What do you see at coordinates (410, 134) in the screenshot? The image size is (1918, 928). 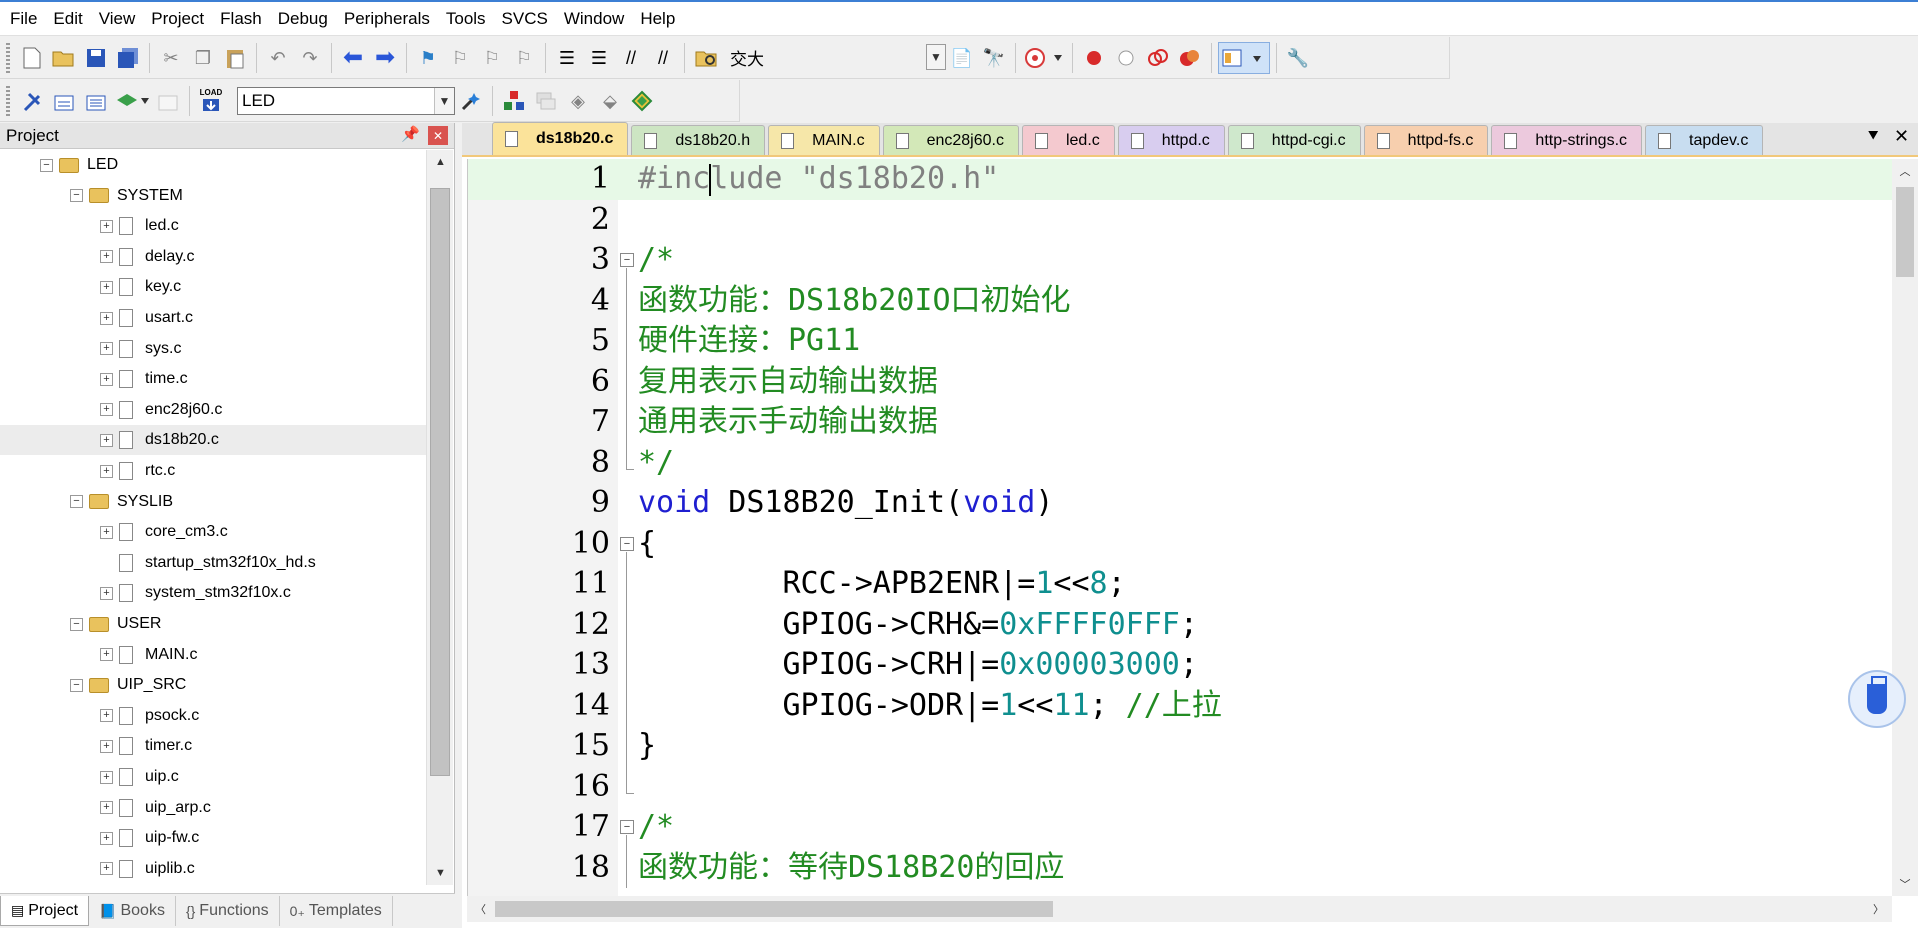 I see `pin-icon: 📌` at bounding box center [410, 134].